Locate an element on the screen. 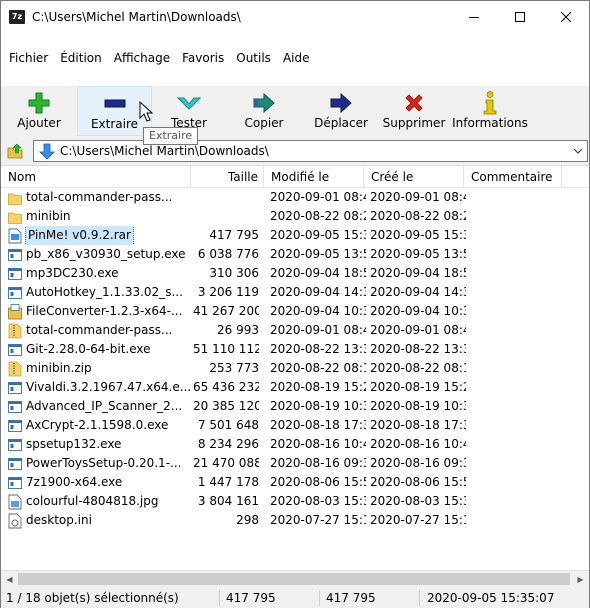 The height and width of the screenshot is (608, 590). address-bar: C:\Users\Michel Martin\Downloads\ is located at coordinates (295, 151).